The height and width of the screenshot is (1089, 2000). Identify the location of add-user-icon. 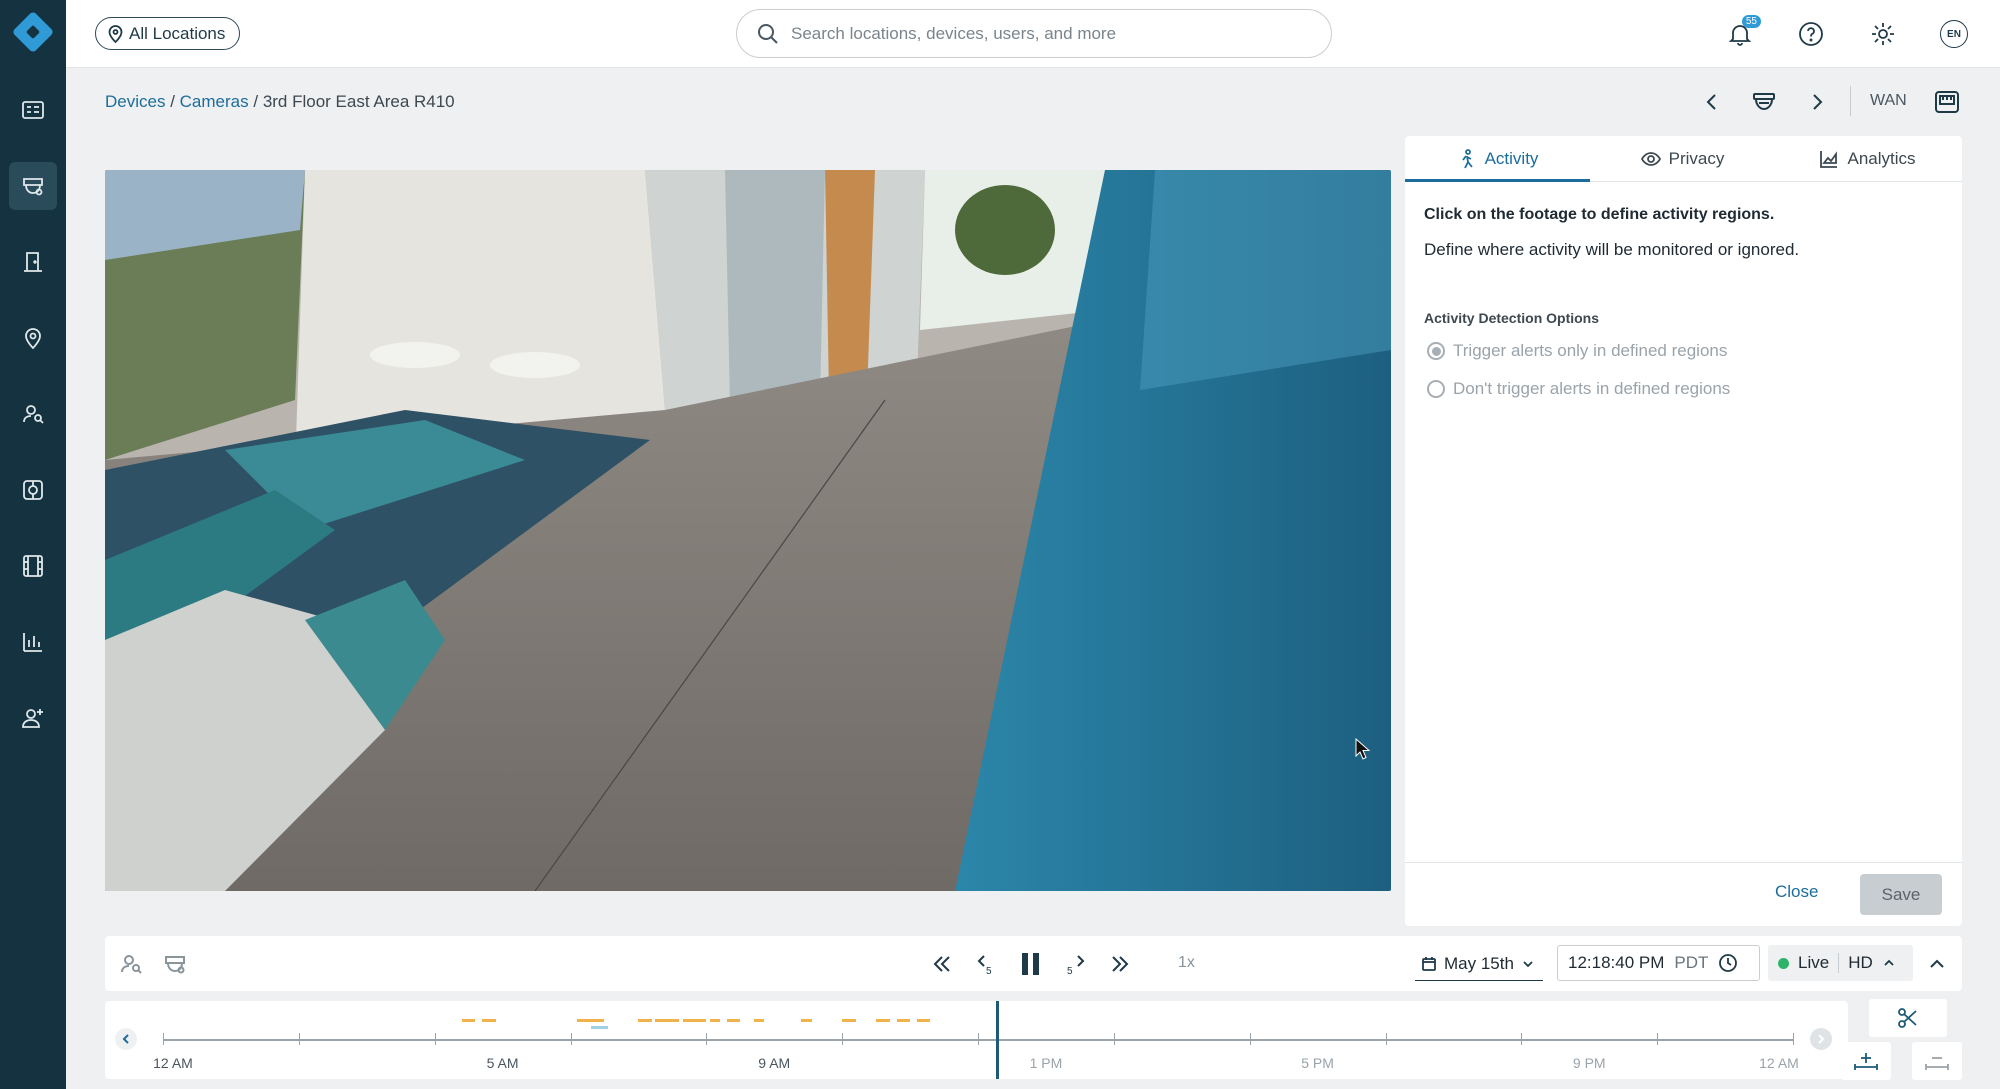
(33, 718).